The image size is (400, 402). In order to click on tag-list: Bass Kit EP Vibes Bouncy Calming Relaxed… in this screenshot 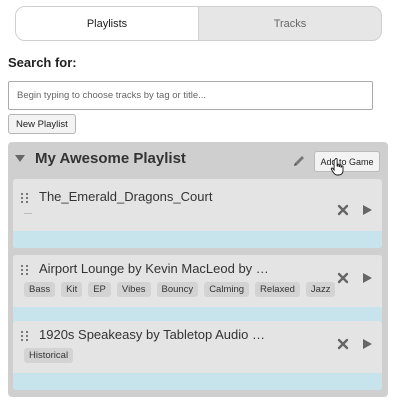, I will do `click(180, 289)`.